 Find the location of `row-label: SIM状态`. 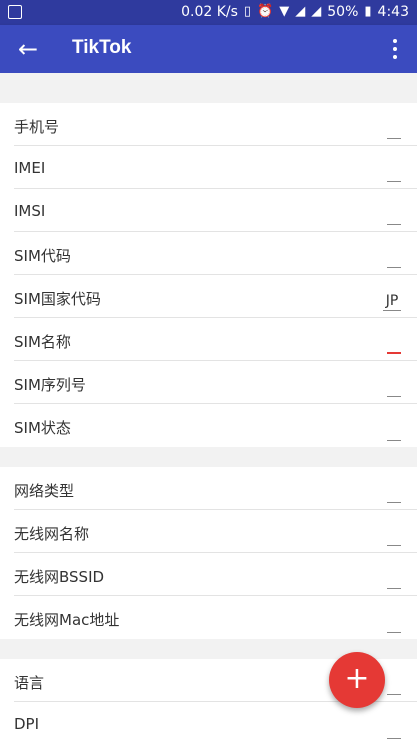

row-label: SIM状态 is located at coordinates (42, 428).